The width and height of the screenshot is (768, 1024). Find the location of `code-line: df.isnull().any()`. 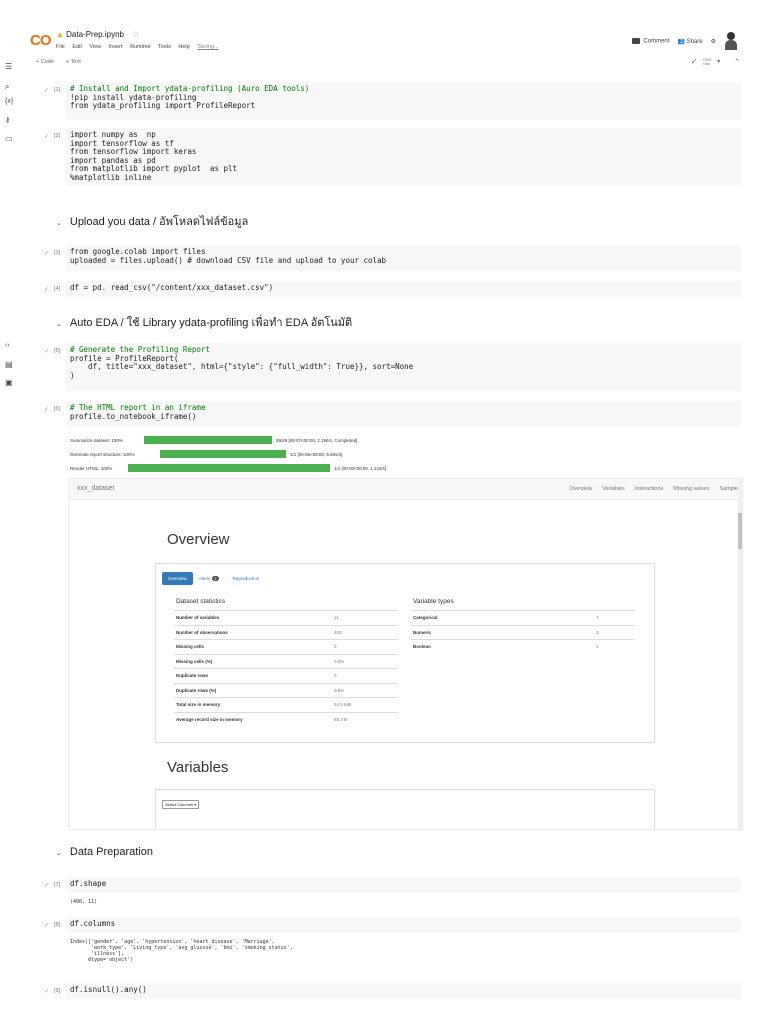

code-line: df.isnull().any() is located at coordinates (108, 989).